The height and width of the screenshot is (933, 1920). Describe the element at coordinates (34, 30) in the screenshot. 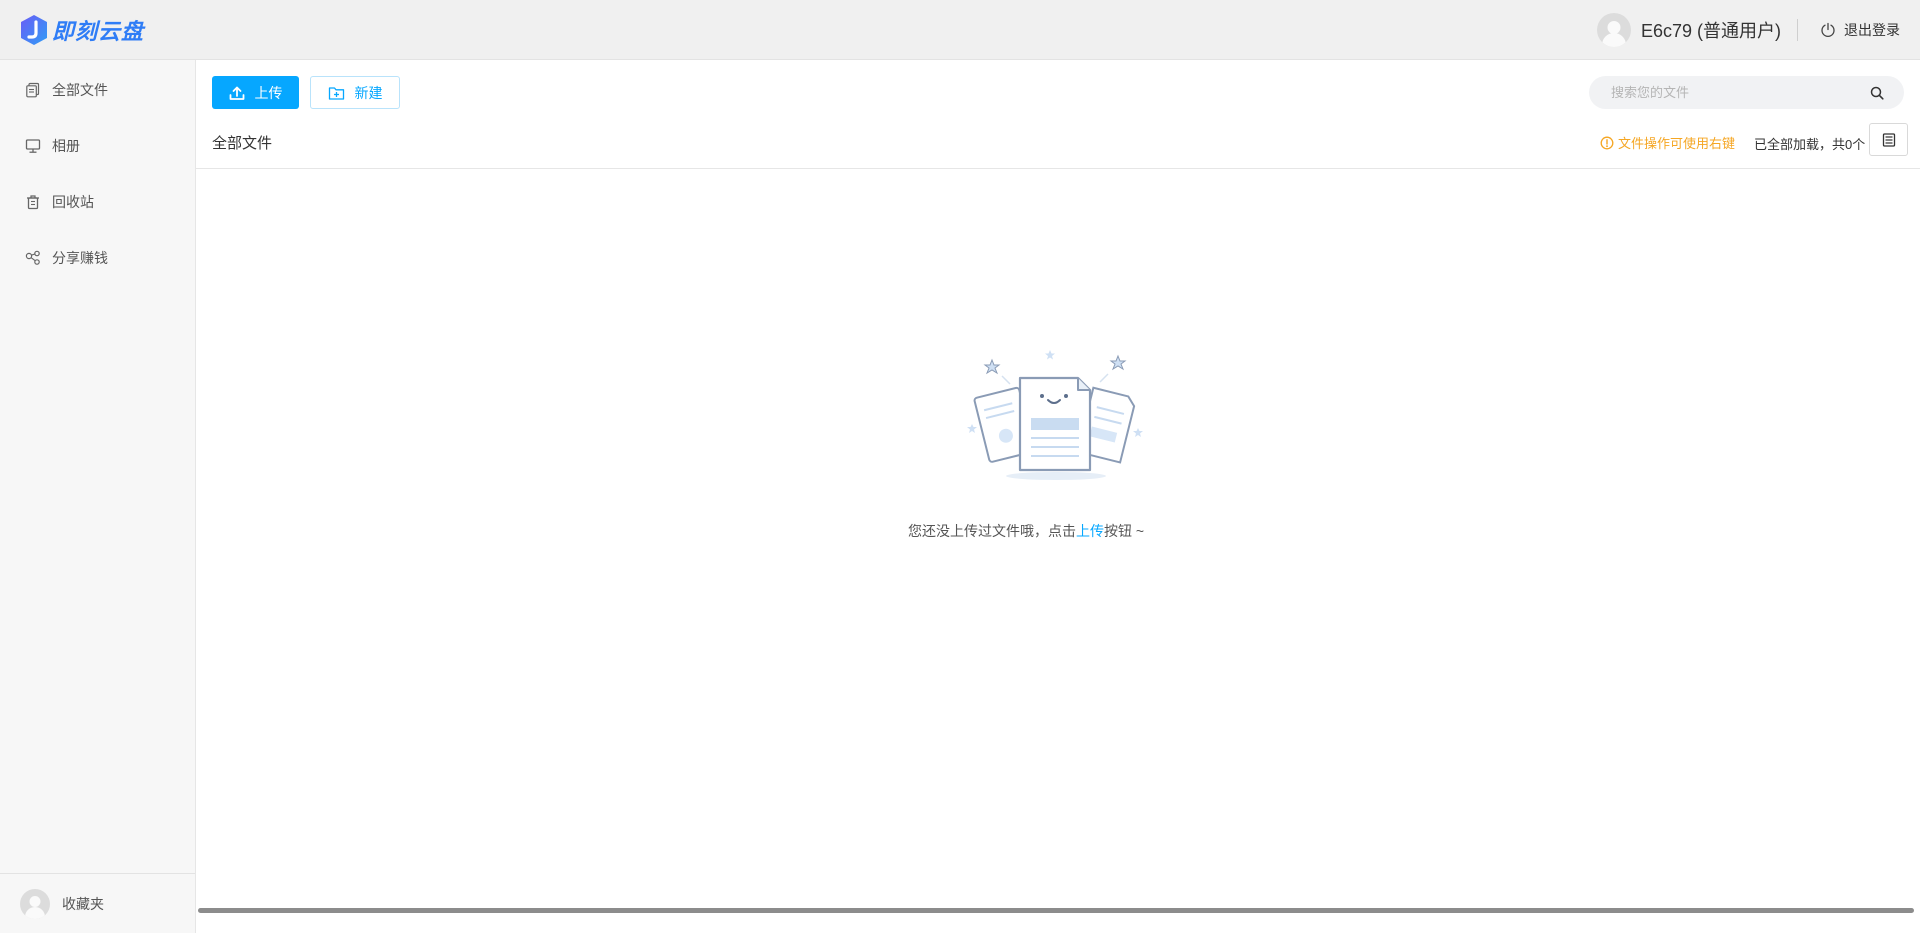

I see `logo-icon` at that location.